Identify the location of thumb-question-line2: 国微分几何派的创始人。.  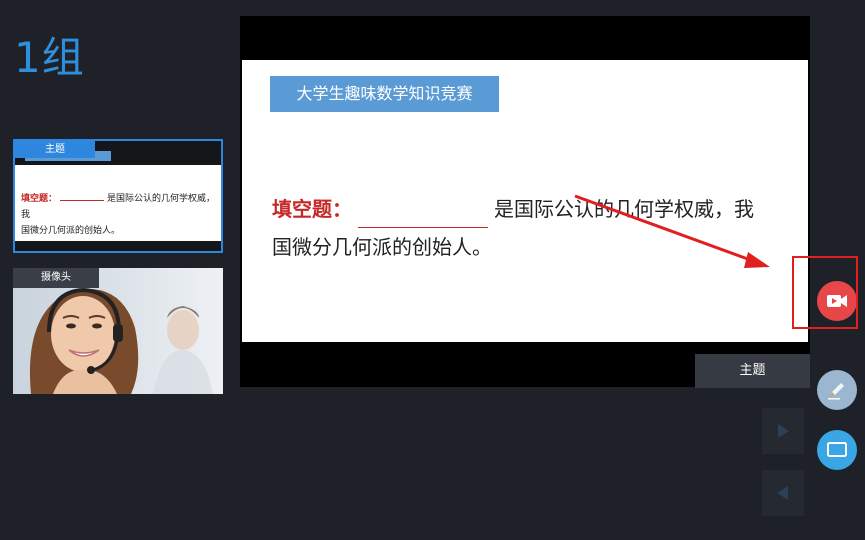
(71, 231).